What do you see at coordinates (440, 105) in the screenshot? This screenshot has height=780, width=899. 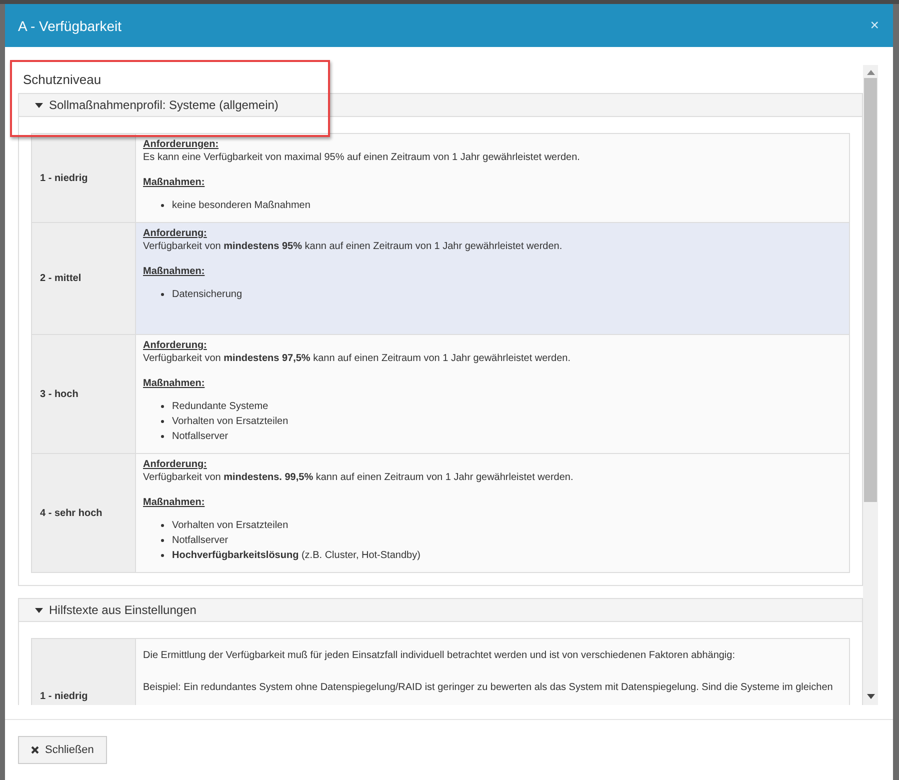 I see `panel-header: Sollmaßnahmenprofil: Systeme (allgemein)` at bounding box center [440, 105].